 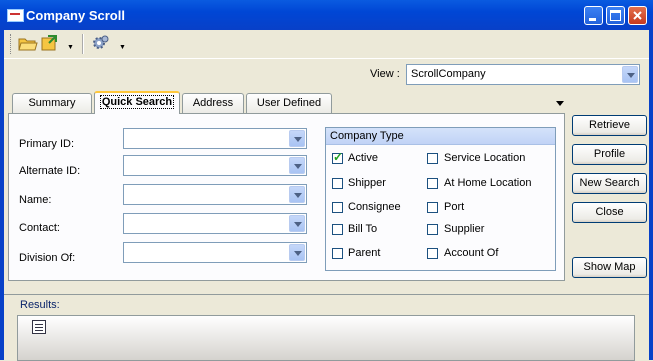 I want to click on consignee-checkbox, so click(x=337, y=207).